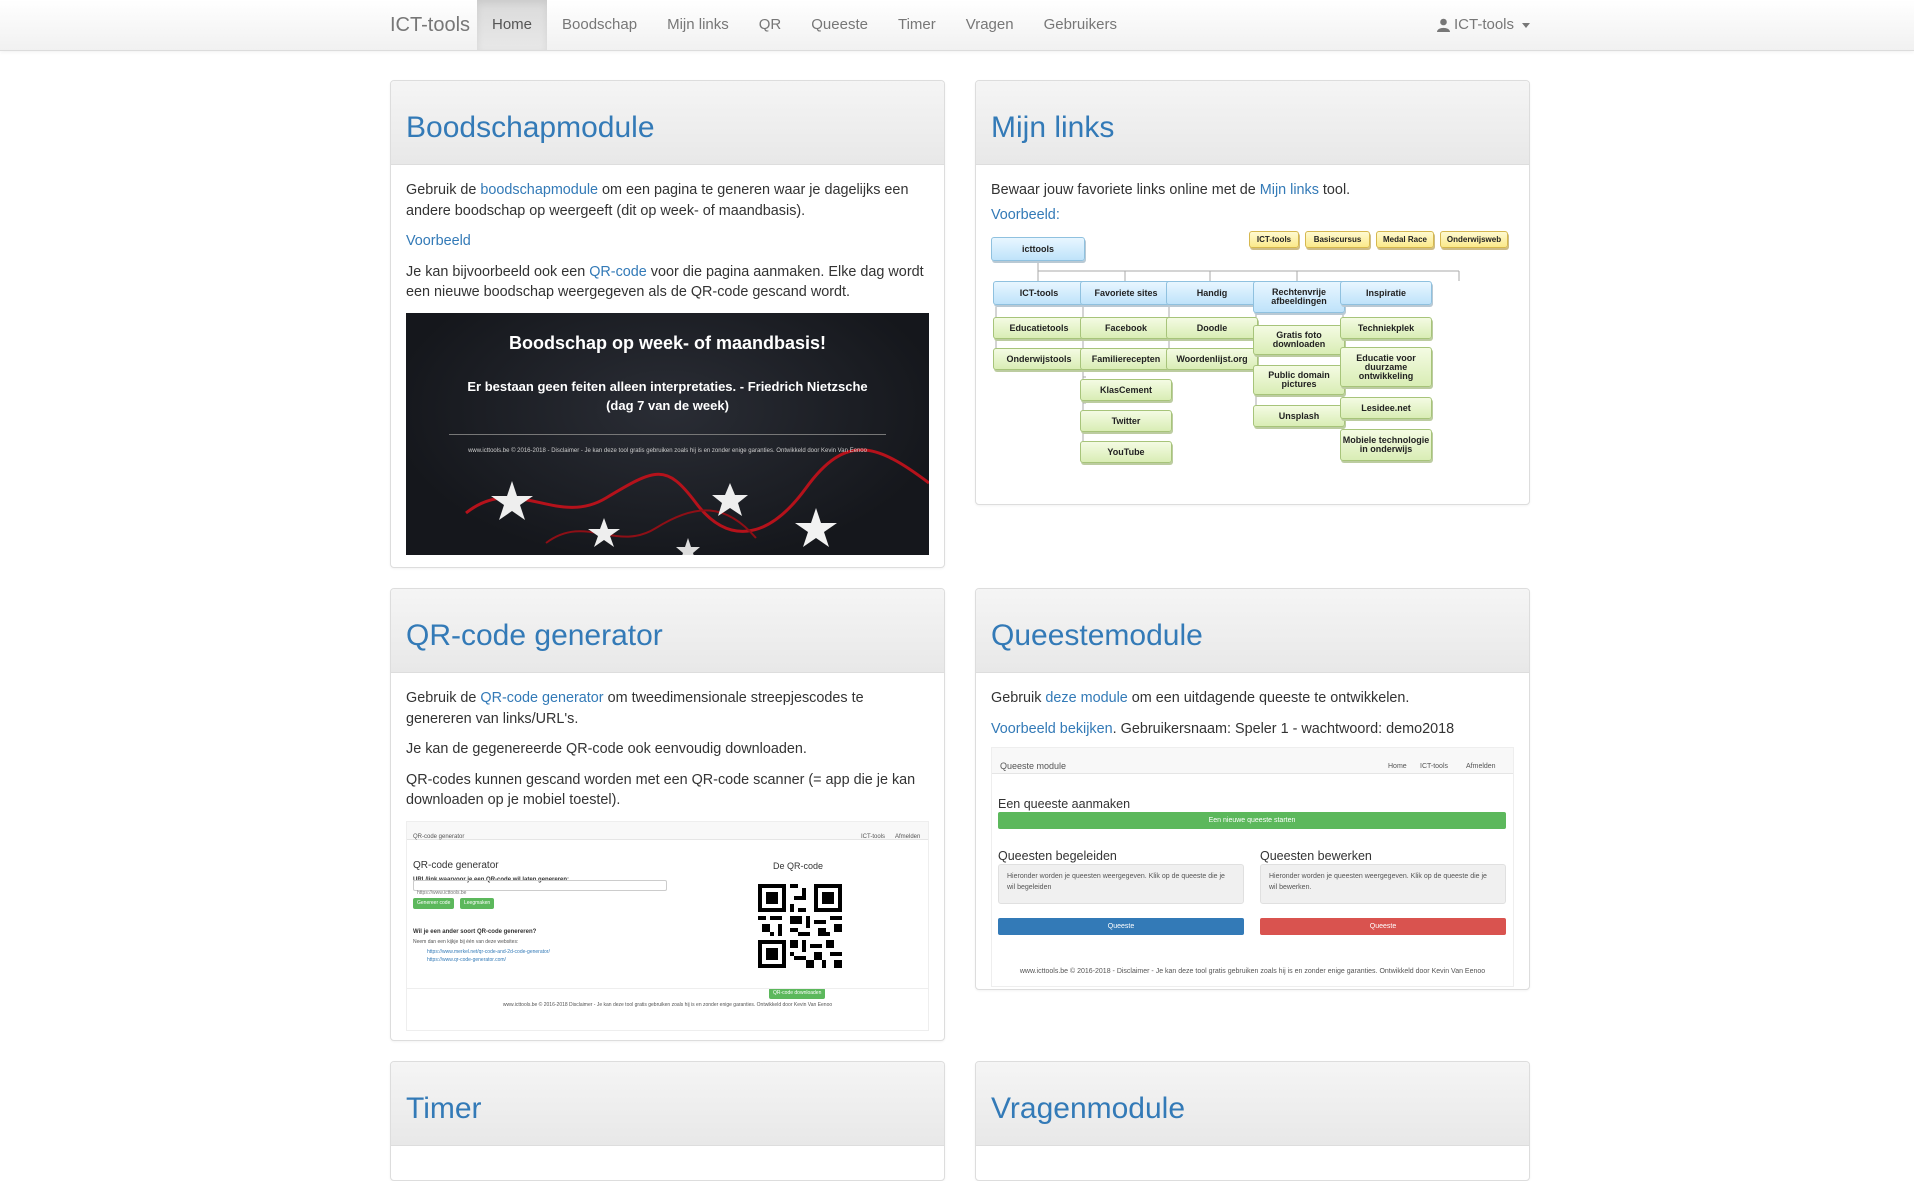 This screenshot has width=1914, height=1181. Describe the element at coordinates (1386, 367) in the screenshot. I see `mindmap-link: Educatie voor duurzame ontwikkeling` at that location.